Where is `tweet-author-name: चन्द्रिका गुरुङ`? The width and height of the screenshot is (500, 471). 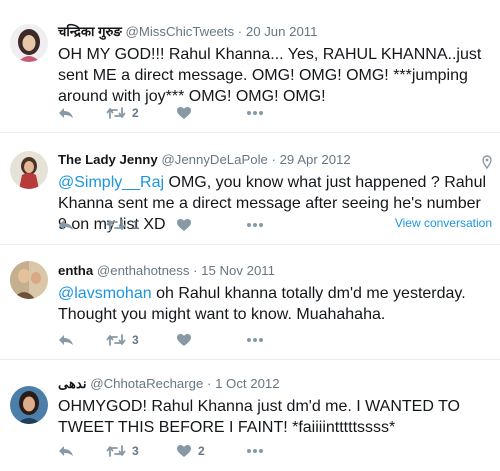 tweet-author-name: चन्द्रिका गुरुङ is located at coordinates (90, 31).